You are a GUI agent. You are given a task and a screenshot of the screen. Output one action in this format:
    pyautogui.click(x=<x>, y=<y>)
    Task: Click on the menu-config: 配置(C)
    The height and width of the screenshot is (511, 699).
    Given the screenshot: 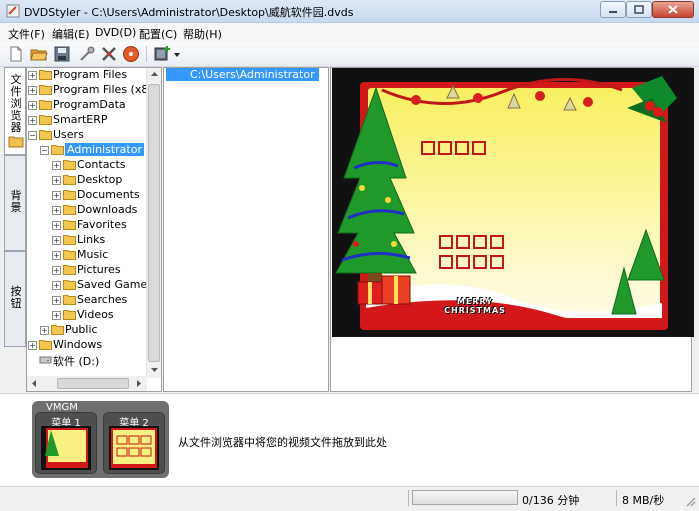 What is the action you would take?
    pyautogui.click(x=158, y=34)
    